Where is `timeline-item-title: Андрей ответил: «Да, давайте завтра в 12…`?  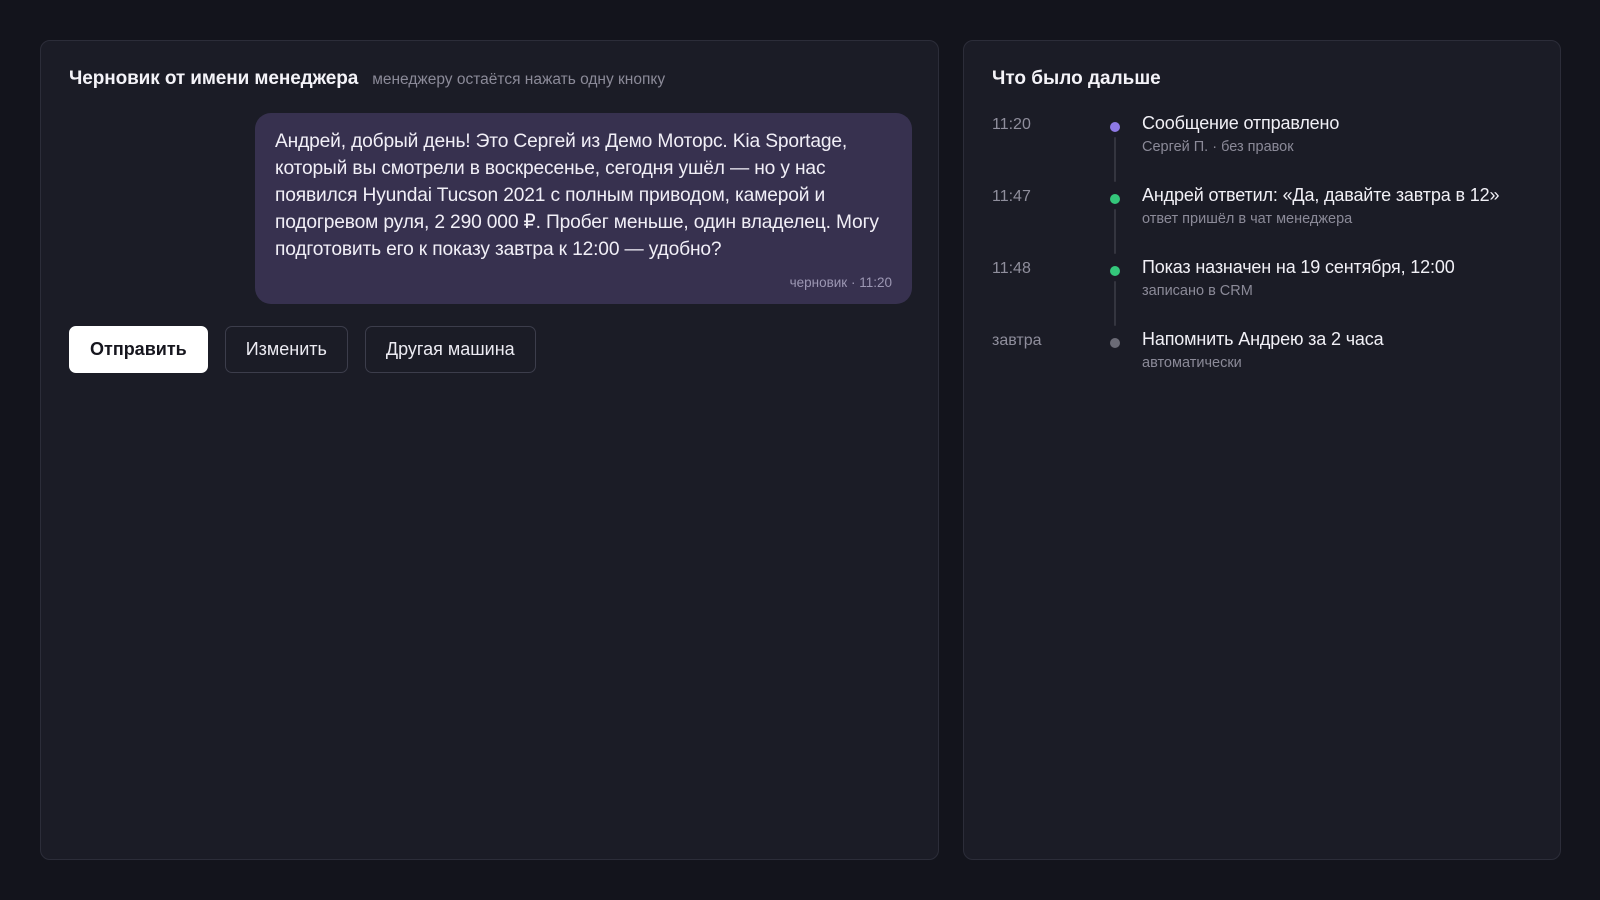
timeline-item-title: Андрей ответил: «Да, давайте завтра в 12… is located at coordinates (1321, 195).